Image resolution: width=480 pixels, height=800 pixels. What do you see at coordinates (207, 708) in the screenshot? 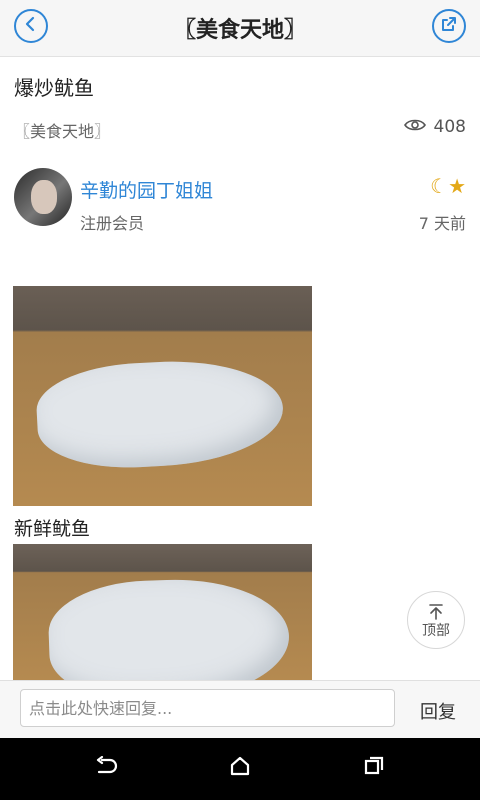
I see `reply-input` at bounding box center [207, 708].